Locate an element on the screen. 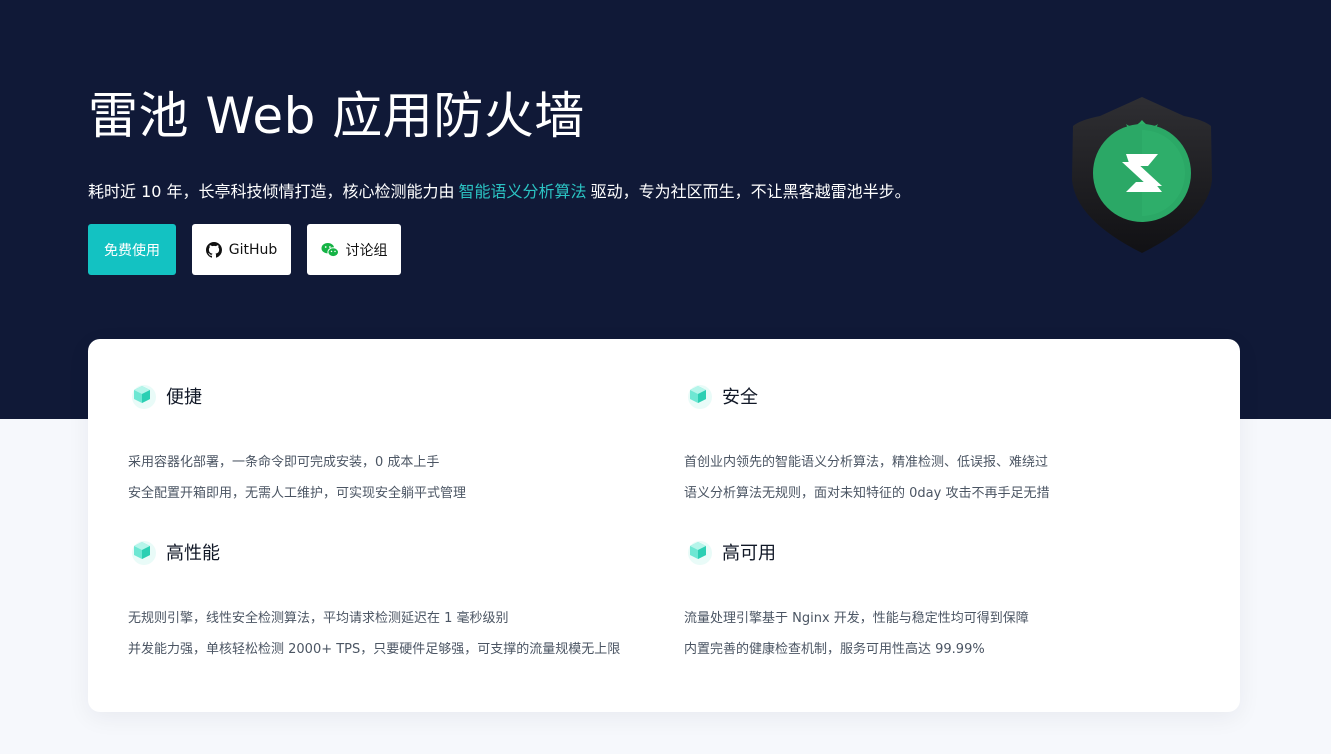 The width and height of the screenshot is (1331, 754). feature-description: 采用容器化部署，一条命令即可完成安装，0 成本上手 is located at coordinates (284, 462).